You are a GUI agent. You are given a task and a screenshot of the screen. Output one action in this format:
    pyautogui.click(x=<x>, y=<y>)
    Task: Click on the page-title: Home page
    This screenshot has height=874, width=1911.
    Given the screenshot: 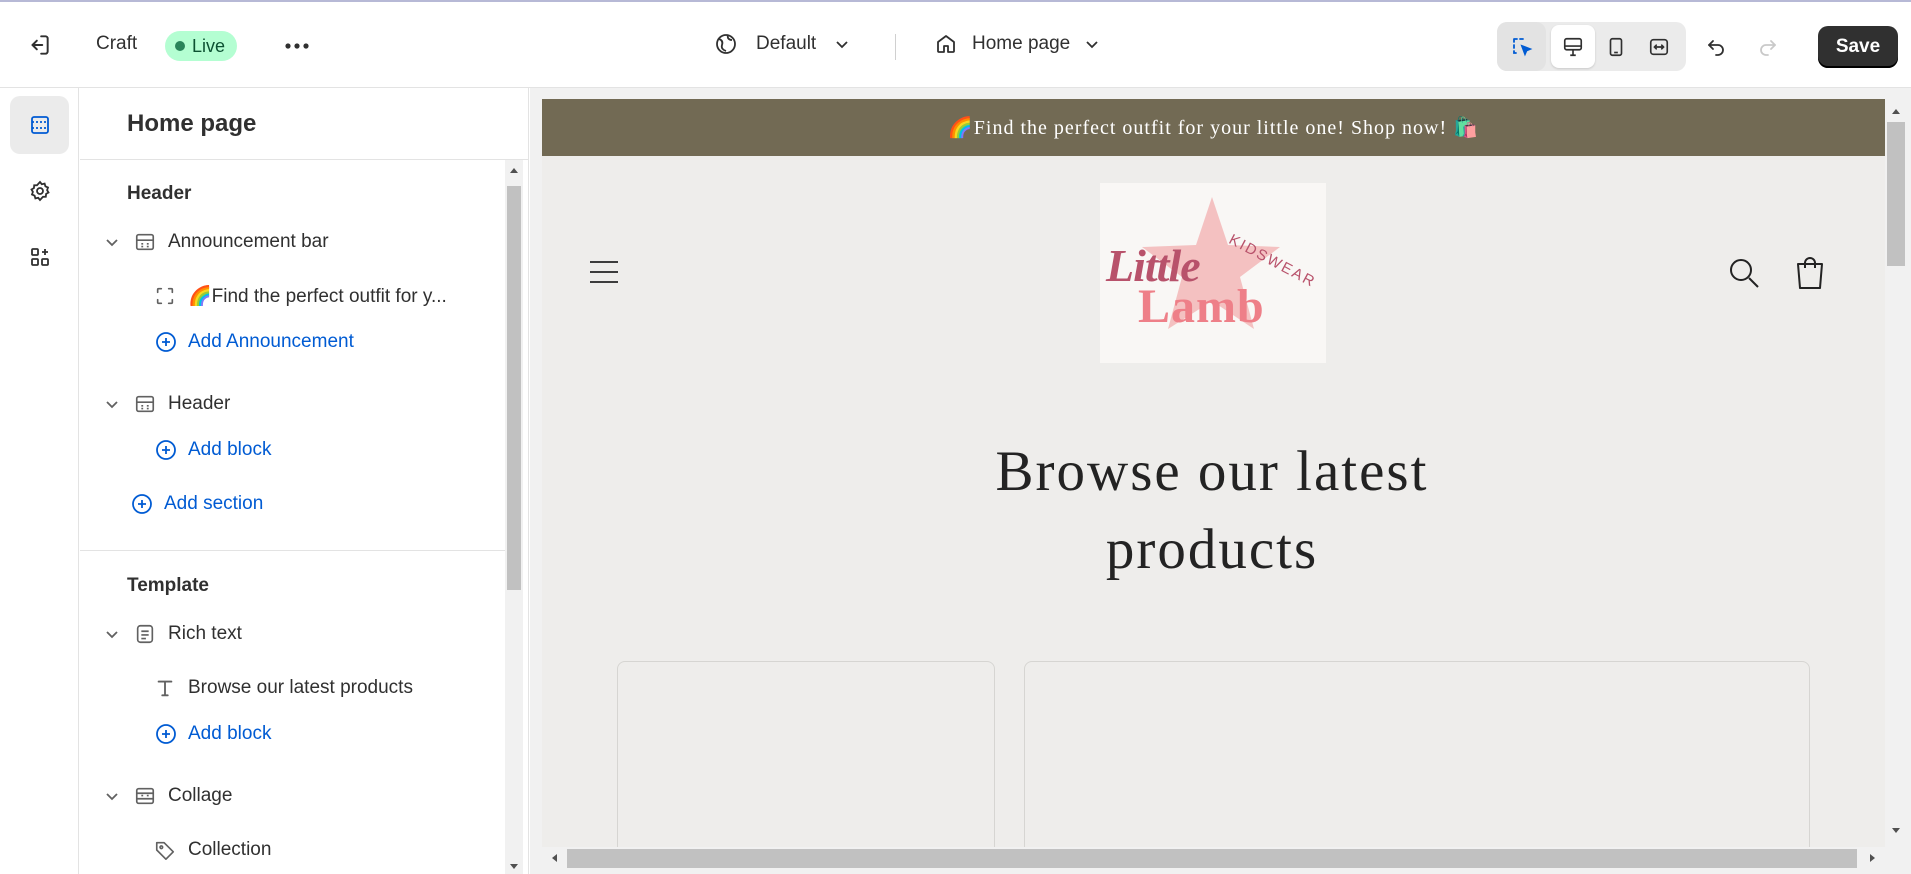 What is the action you would take?
    pyautogui.click(x=192, y=123)
    